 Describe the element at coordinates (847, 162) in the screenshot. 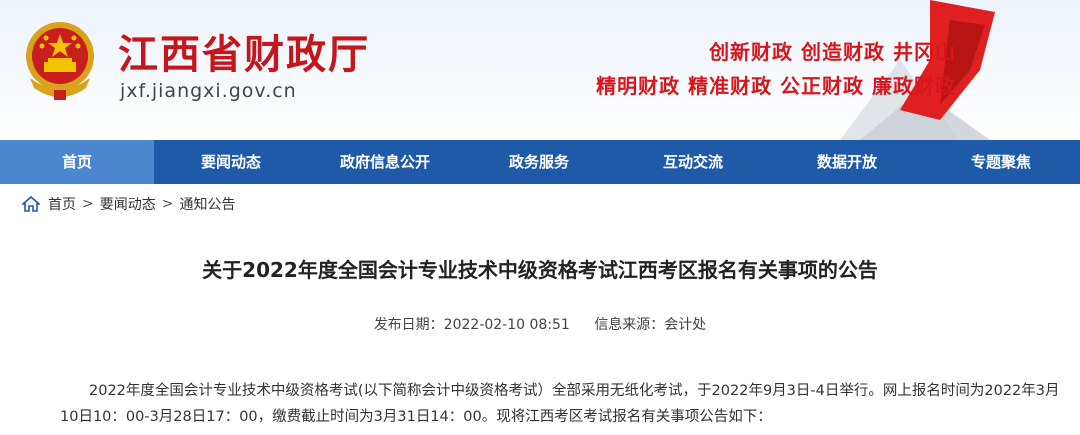

I see `nav-item-open-data: 数据开放` at that location.